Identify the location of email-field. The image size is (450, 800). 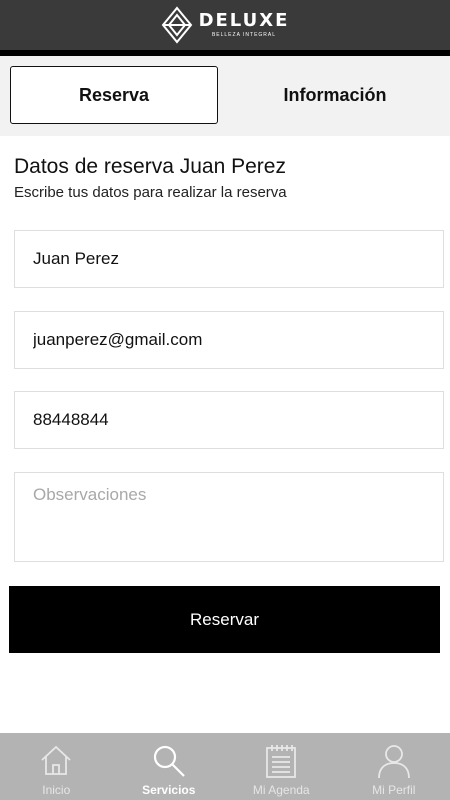
(229, 340).